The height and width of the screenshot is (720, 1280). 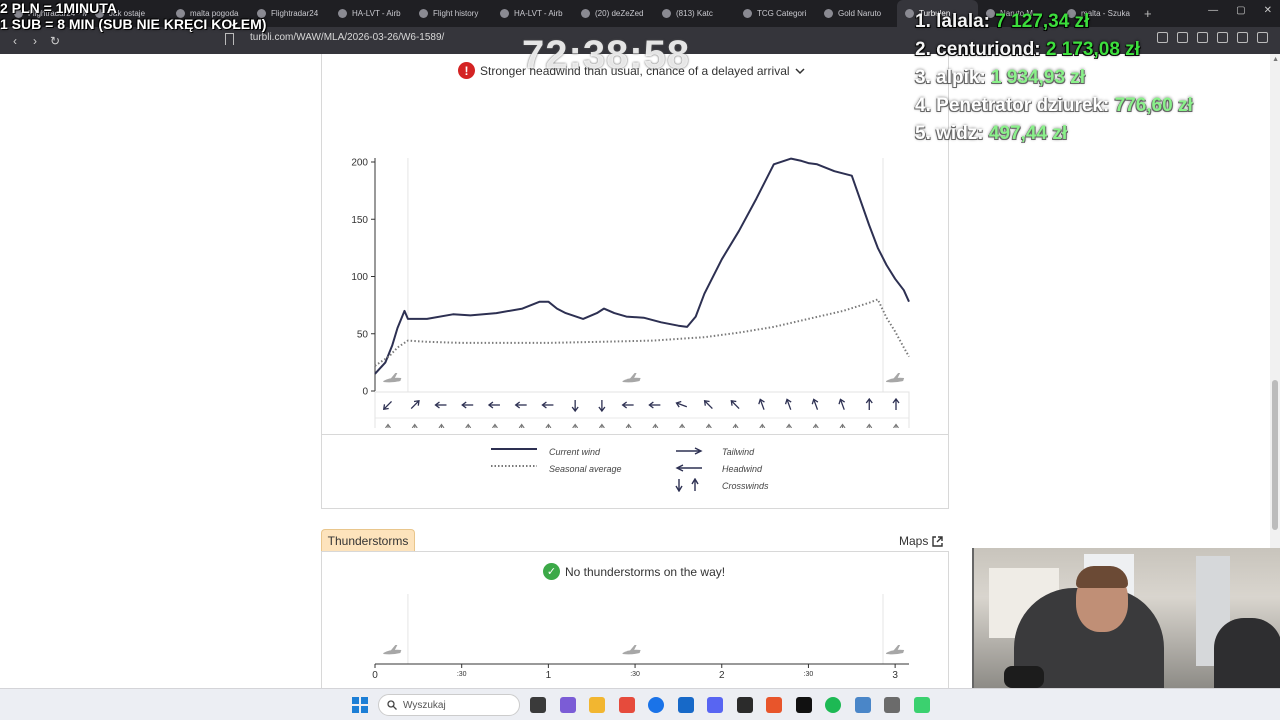 I want to click on obs-icon, so click(x=744, y=705).